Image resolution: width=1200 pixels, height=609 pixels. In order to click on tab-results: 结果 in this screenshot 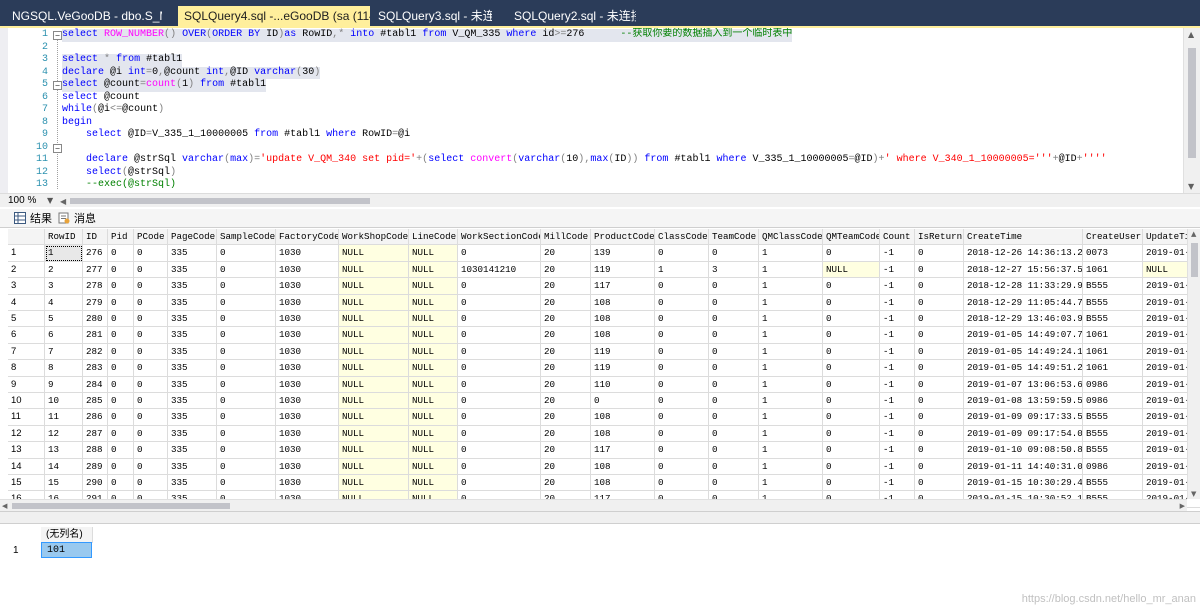, I will do `click(33, 219)`.